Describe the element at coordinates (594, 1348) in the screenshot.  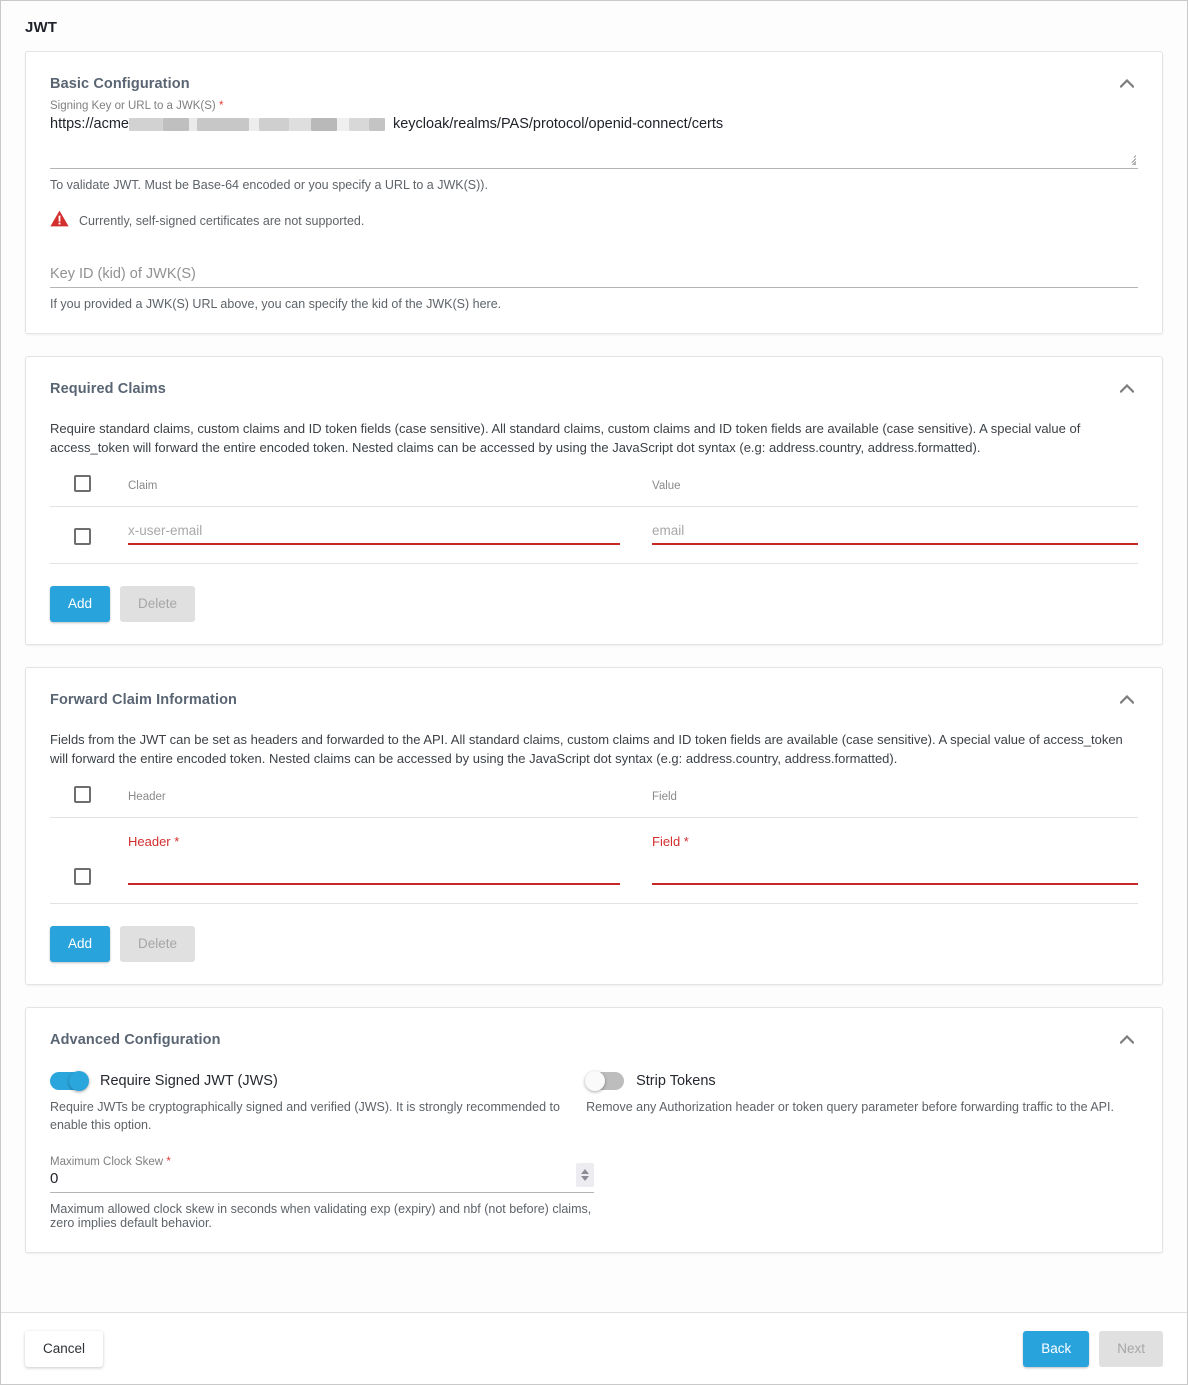
I see `footer-bar: Cancel Back Next` at that location.